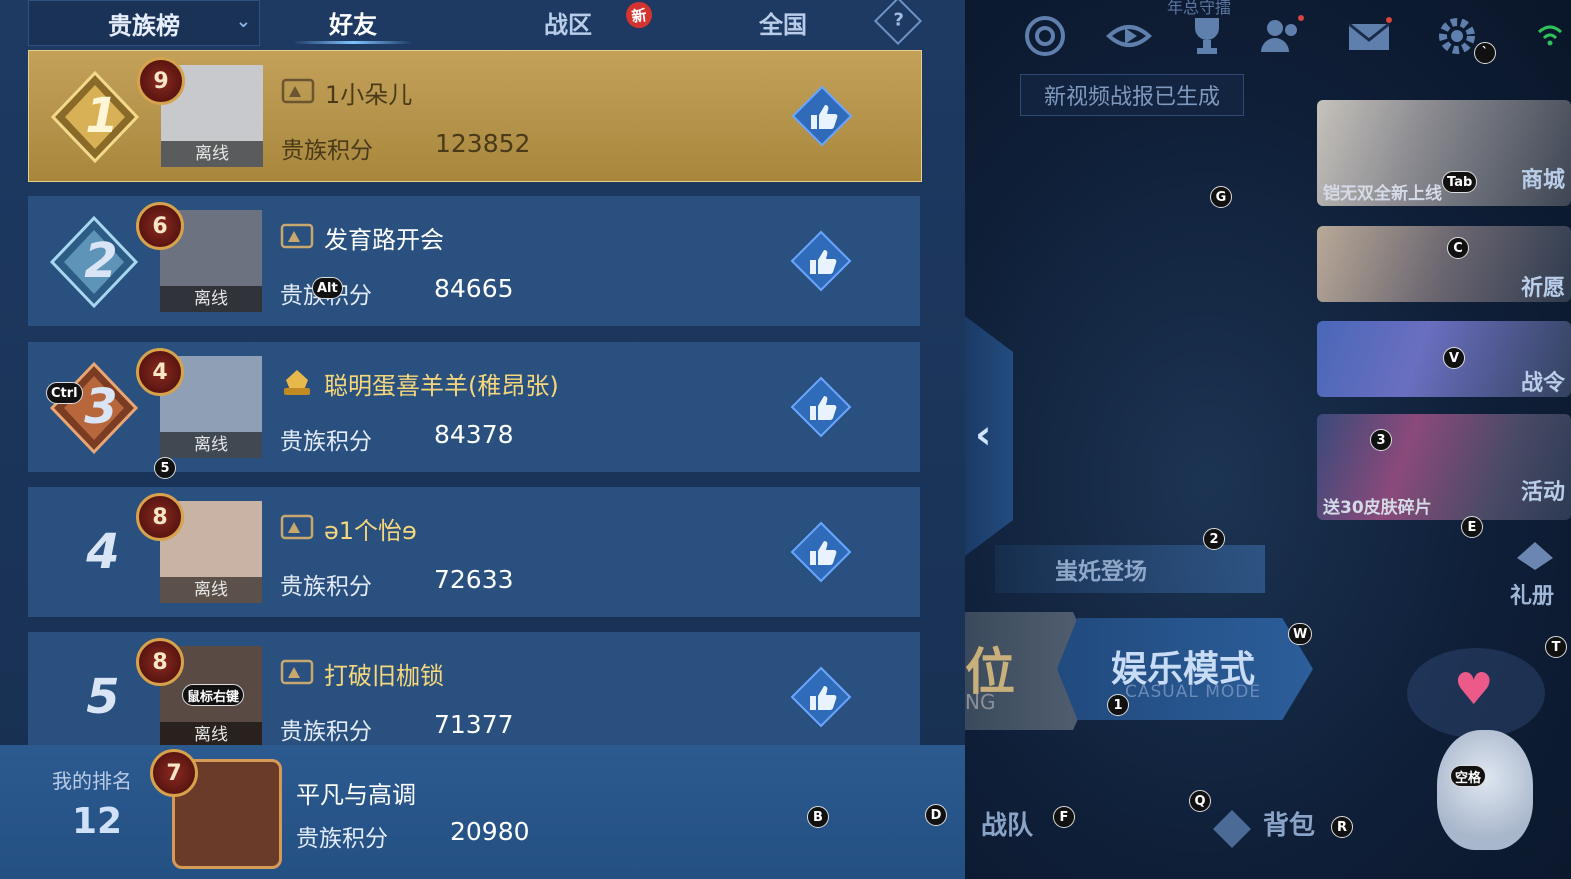 This screenshot has height=879, width=1571. What do you see at coordinates (475, 23) in the screenshot?
I see `tab-bar: 贵族榜 ⌄ 好友 战区 新 全国 ?` at bounding box center [475, 23].